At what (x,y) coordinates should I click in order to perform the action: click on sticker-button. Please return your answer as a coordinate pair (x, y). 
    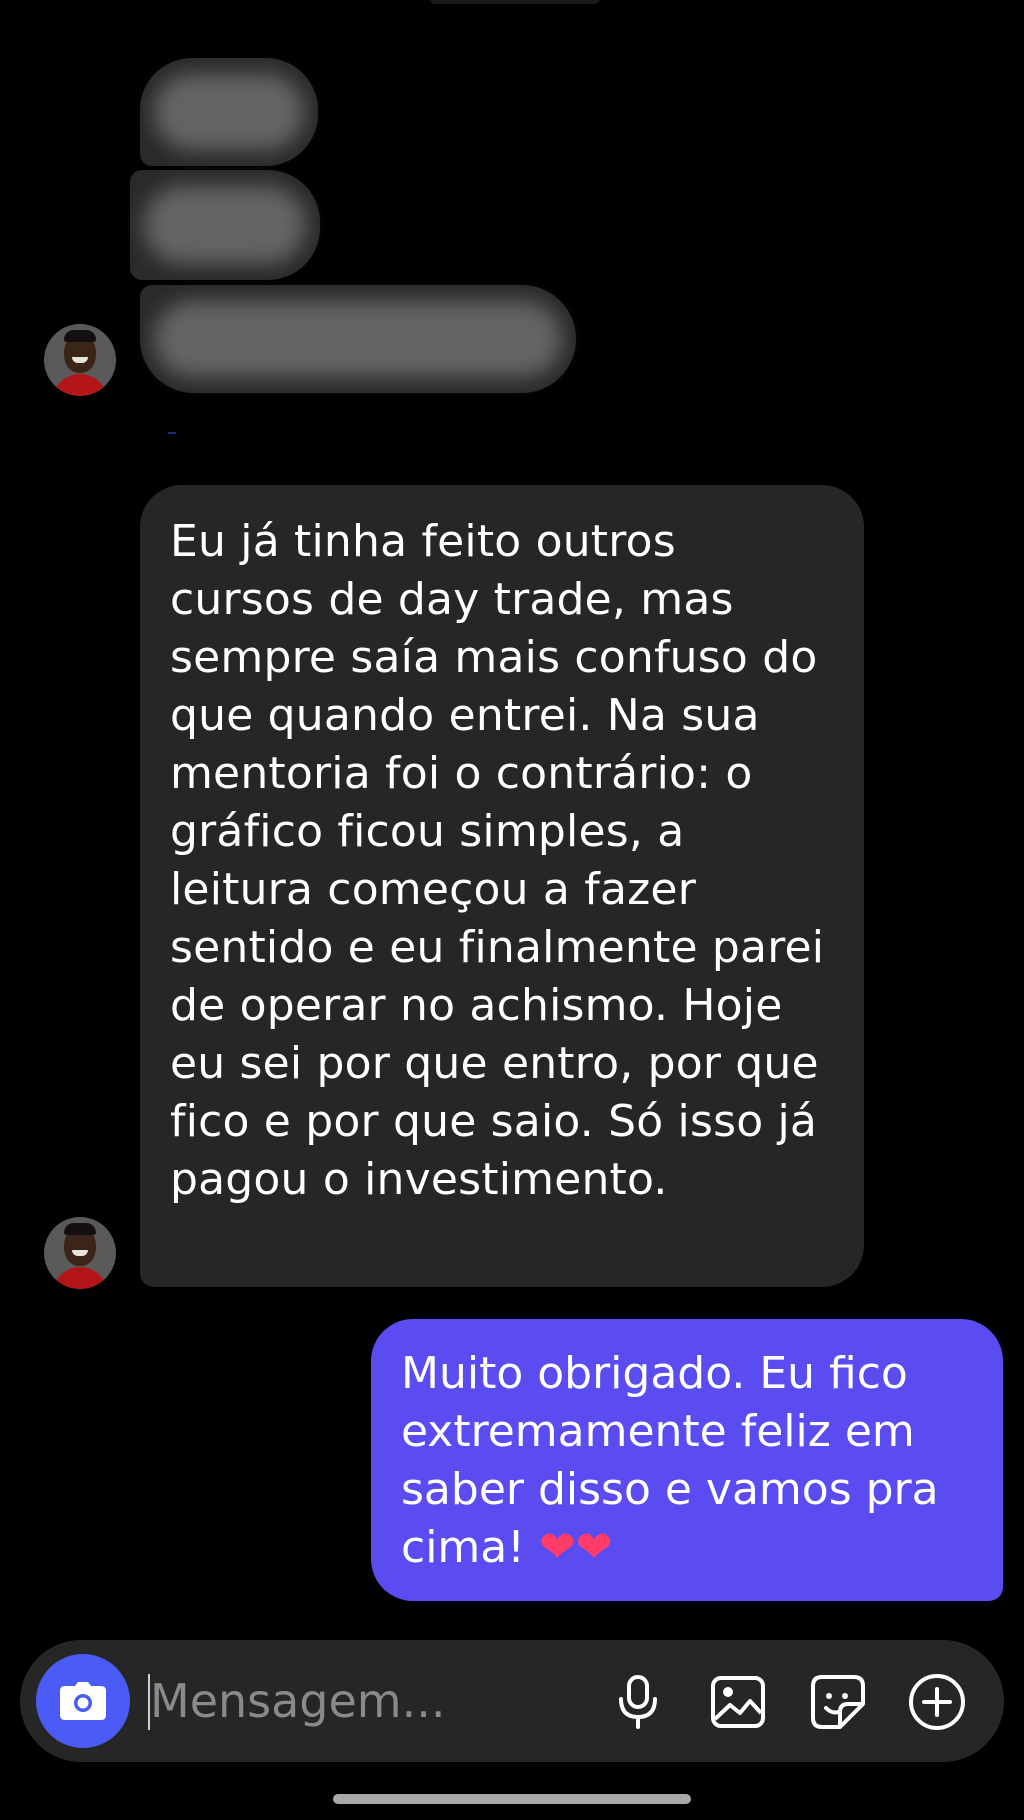
    Looking at the image, I should click on (838, 1702).